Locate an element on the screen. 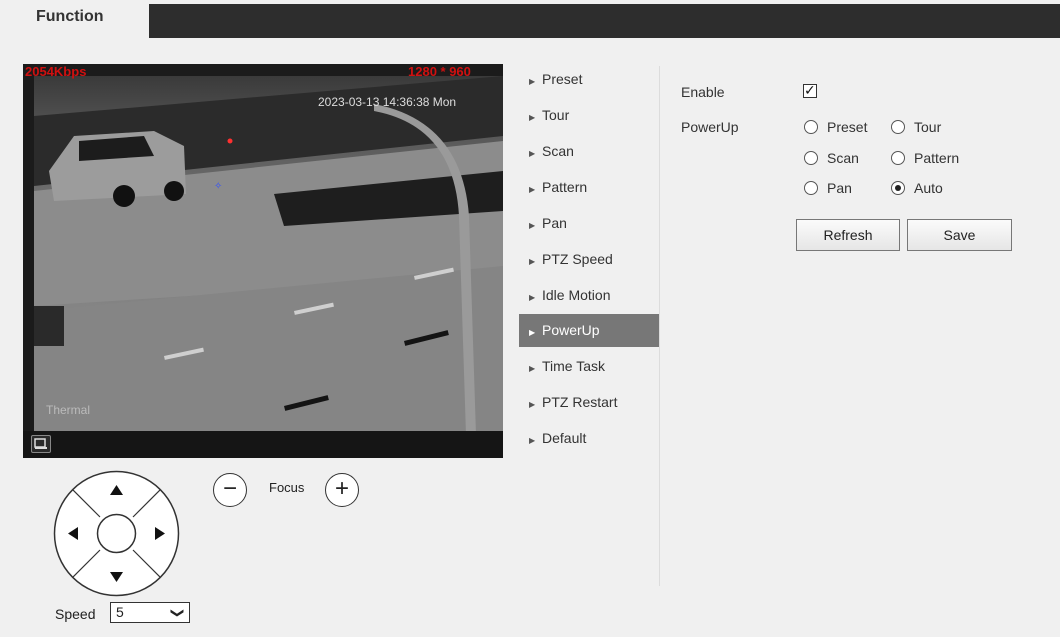  refresh-button: Refresh is located at coordinates (848, 235).